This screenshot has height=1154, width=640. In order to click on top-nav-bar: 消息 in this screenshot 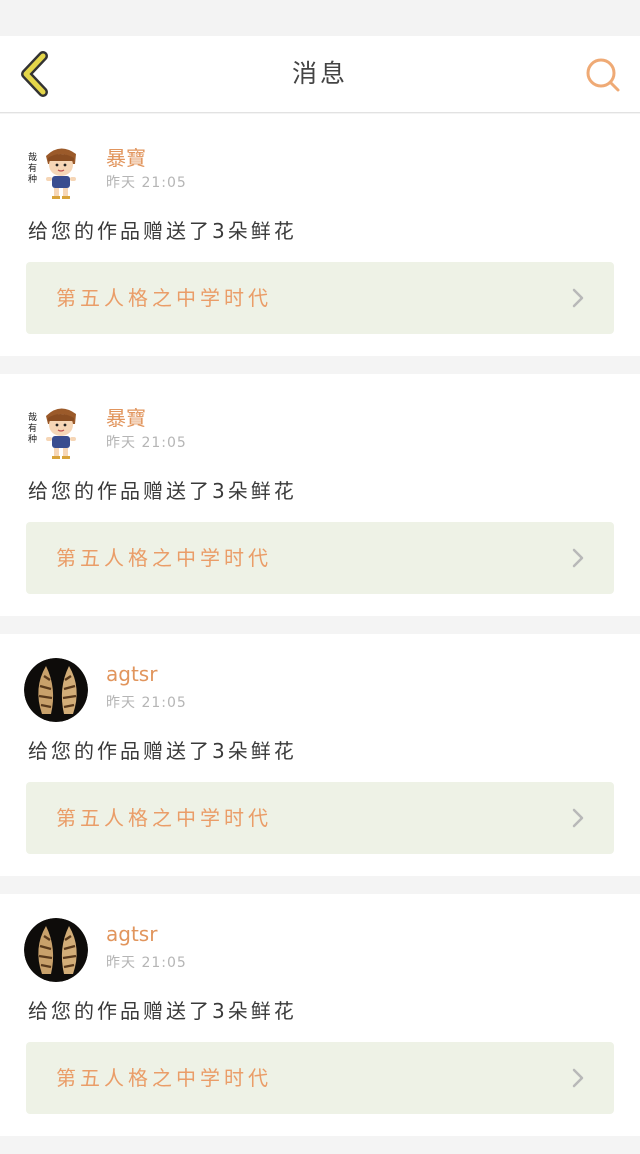, I will do `click(320, 74)`.